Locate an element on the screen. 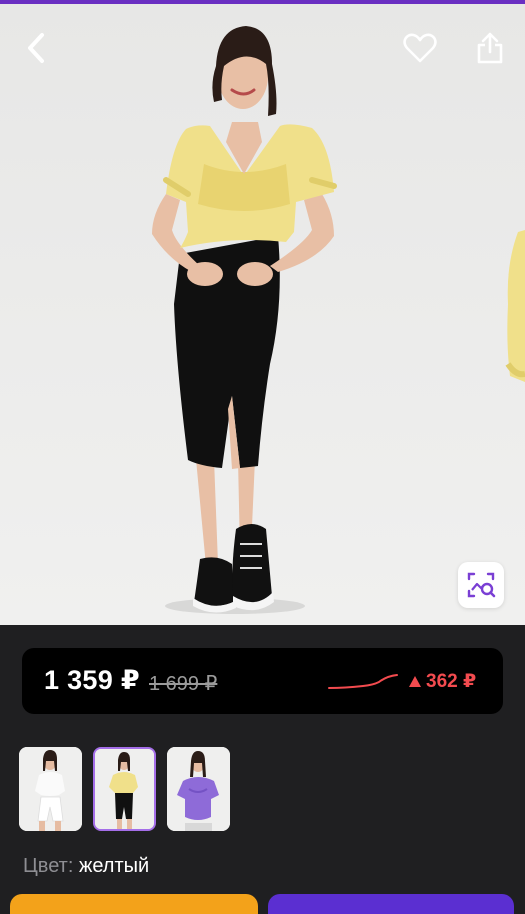 The height and width of the screenshot is (914, 525). share-icon is located at coordinates (490, 48).